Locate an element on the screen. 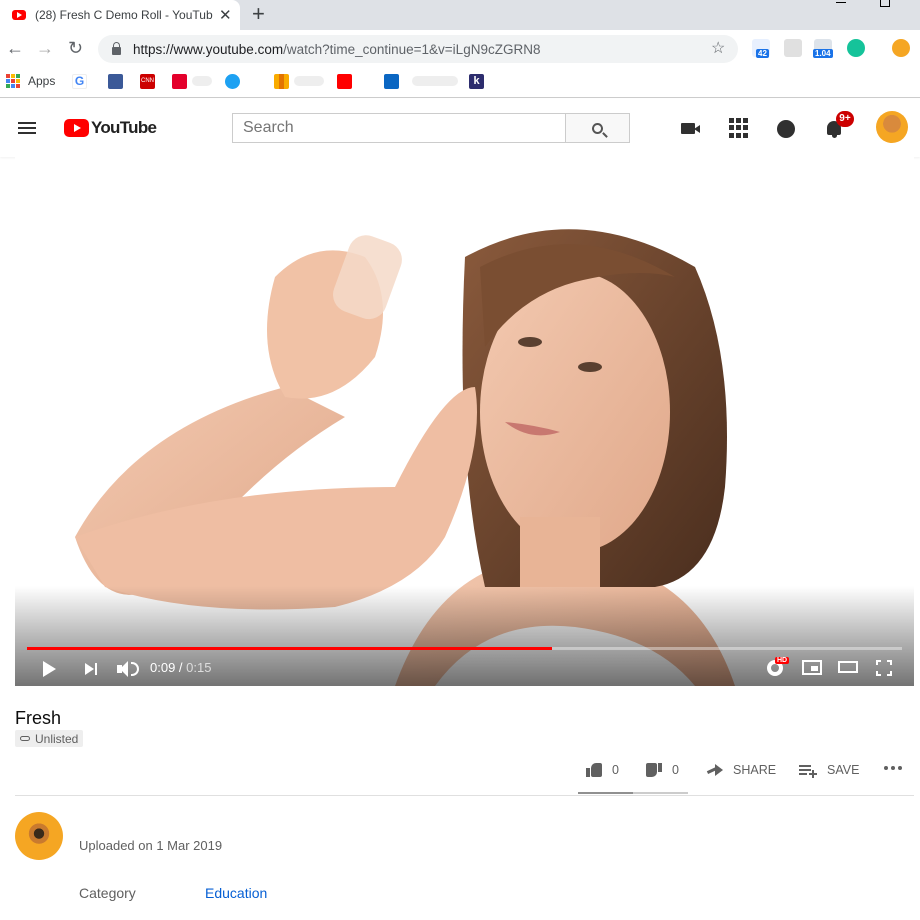  progress-bar is located at coordinates (464, 648).